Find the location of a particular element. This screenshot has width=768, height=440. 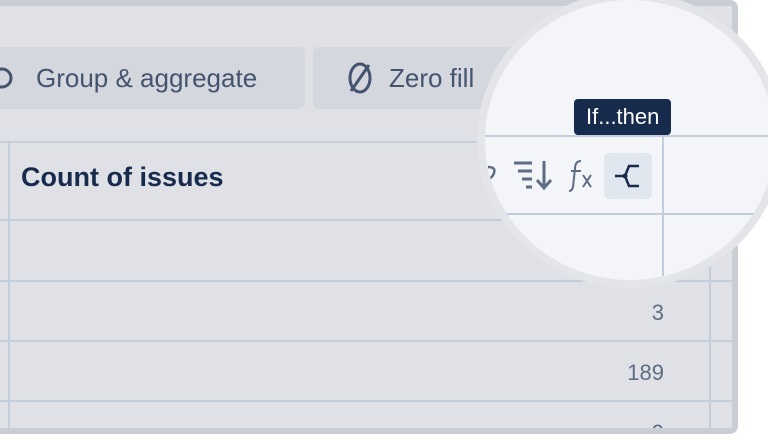

sort-icon is located at coordinates (534, 175).